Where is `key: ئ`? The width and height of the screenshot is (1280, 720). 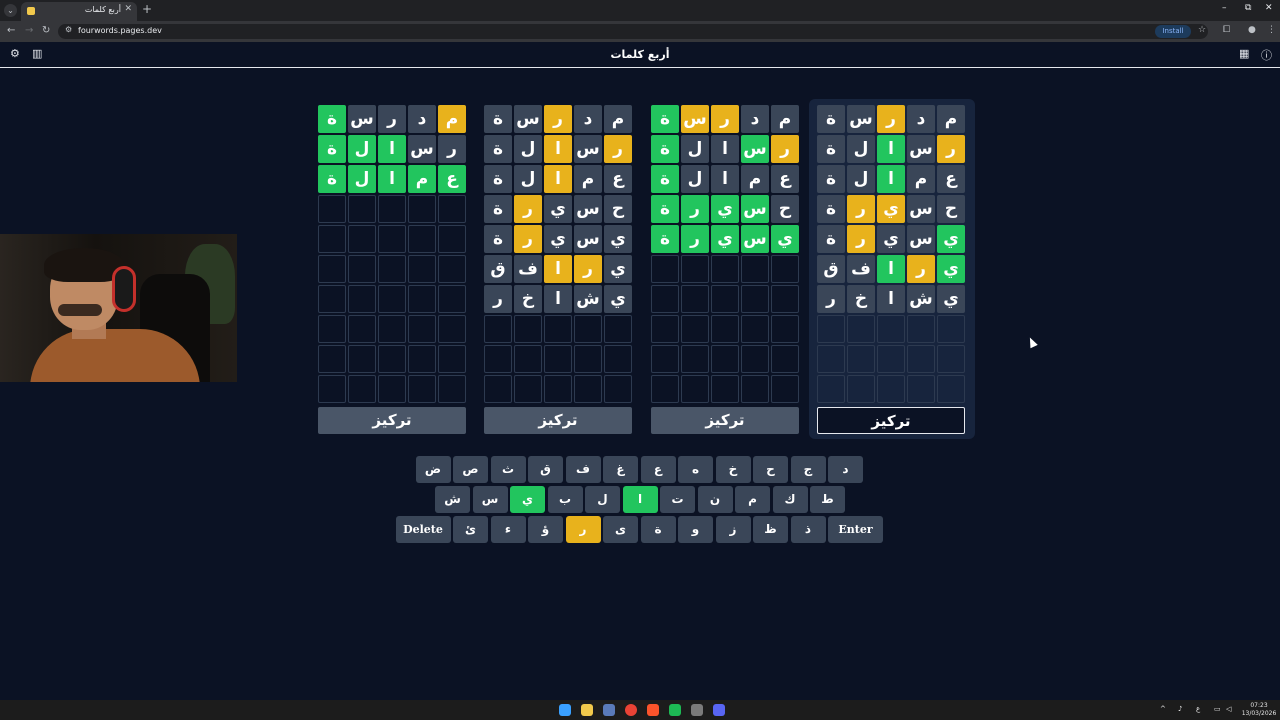
key: ئ is located at coordinates (470, 529).